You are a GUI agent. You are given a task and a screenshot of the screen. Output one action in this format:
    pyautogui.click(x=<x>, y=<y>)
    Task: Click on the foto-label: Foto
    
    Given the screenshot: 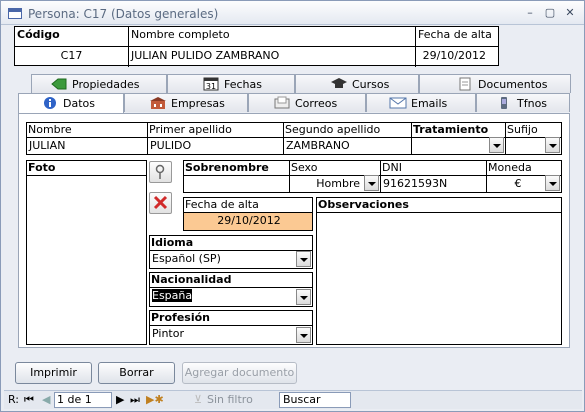 What is the action you would take?
    pyautogui.click(x=86, y=168)
    